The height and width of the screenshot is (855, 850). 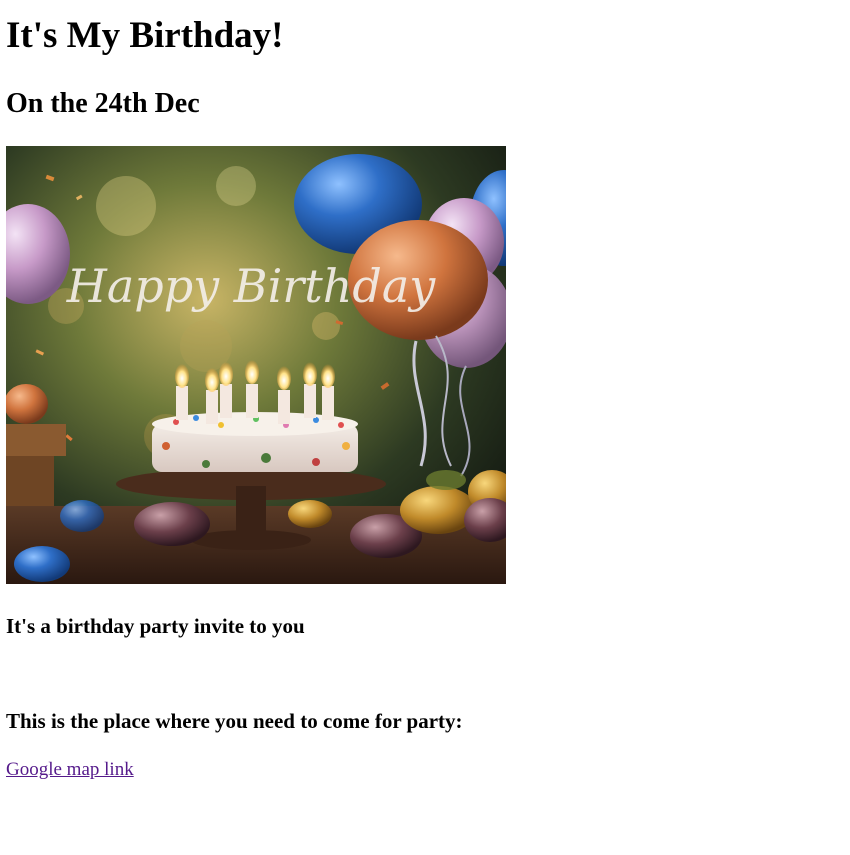 What do you see at coordinates (251, 286) in the screenshot?
I see `happy-birthday-overlay: Happy Birthday` at bounding box center [251, 286].